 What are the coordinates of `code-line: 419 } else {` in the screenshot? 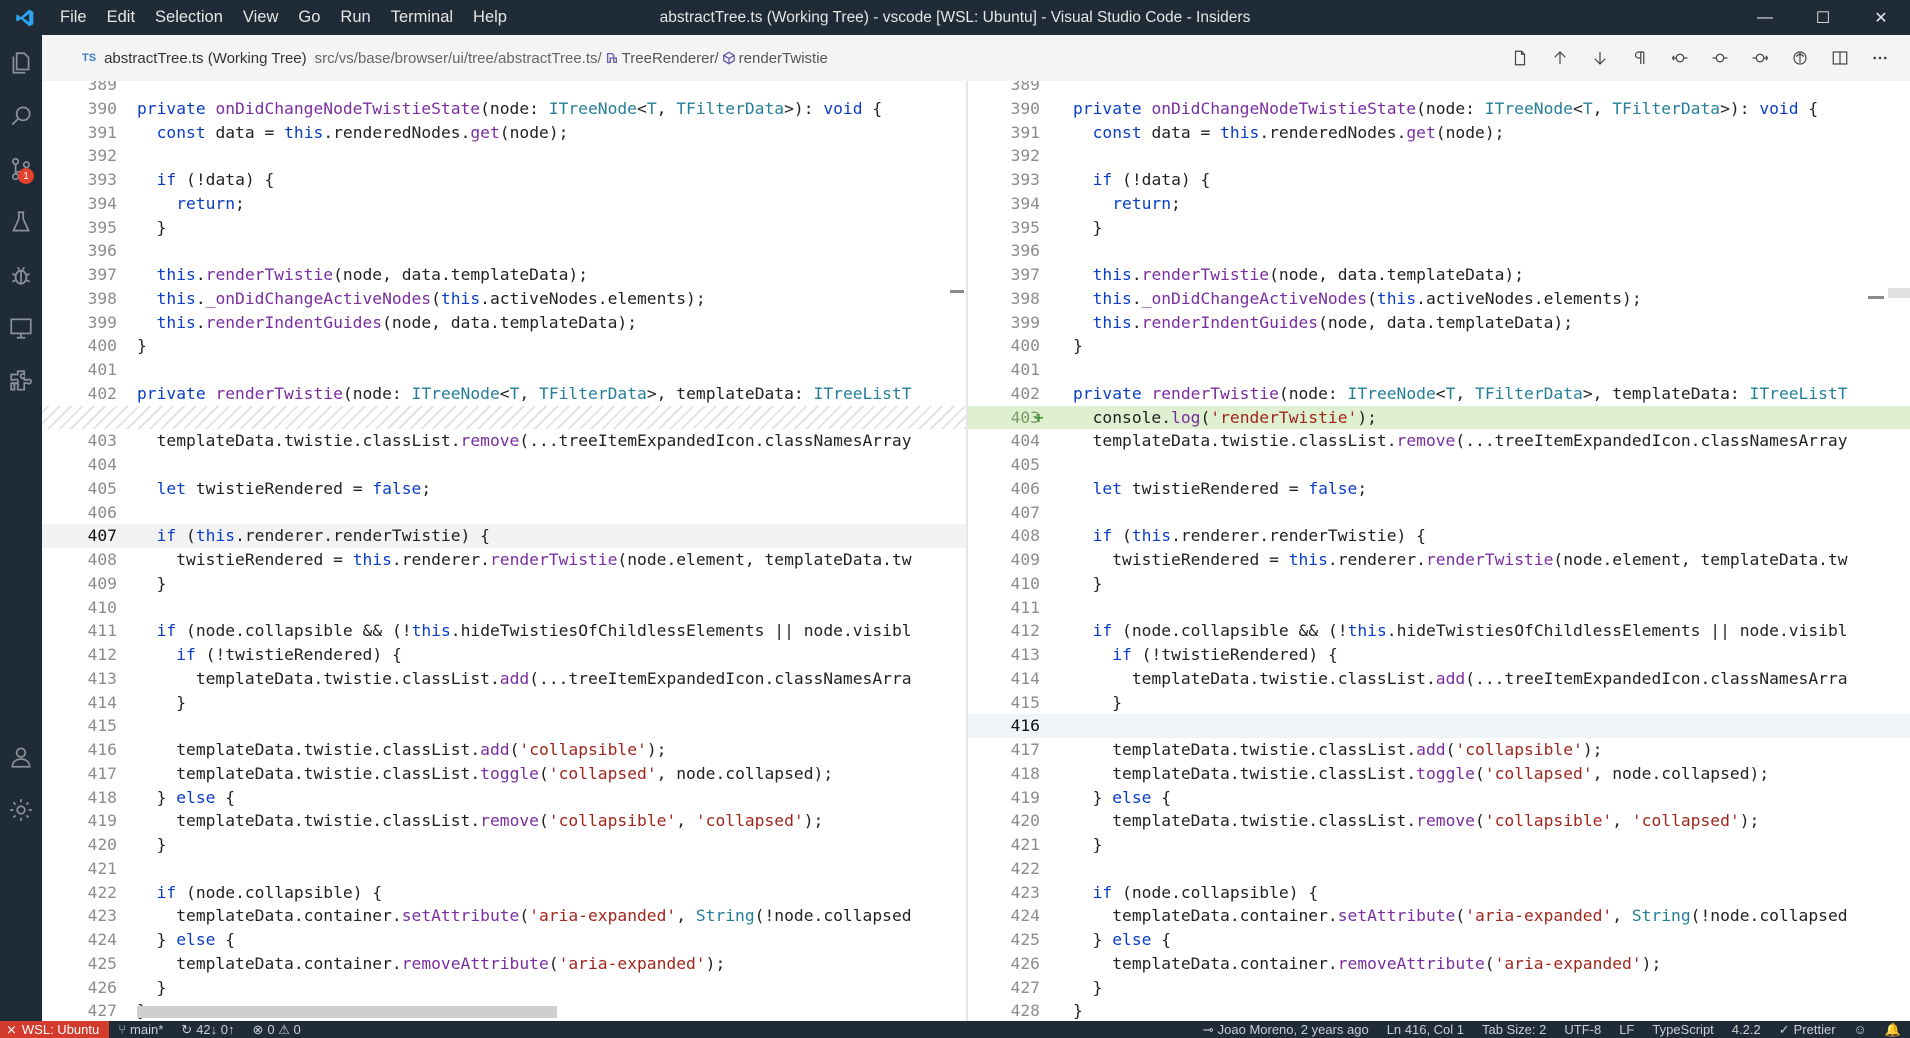 It's located at (1439, 798).